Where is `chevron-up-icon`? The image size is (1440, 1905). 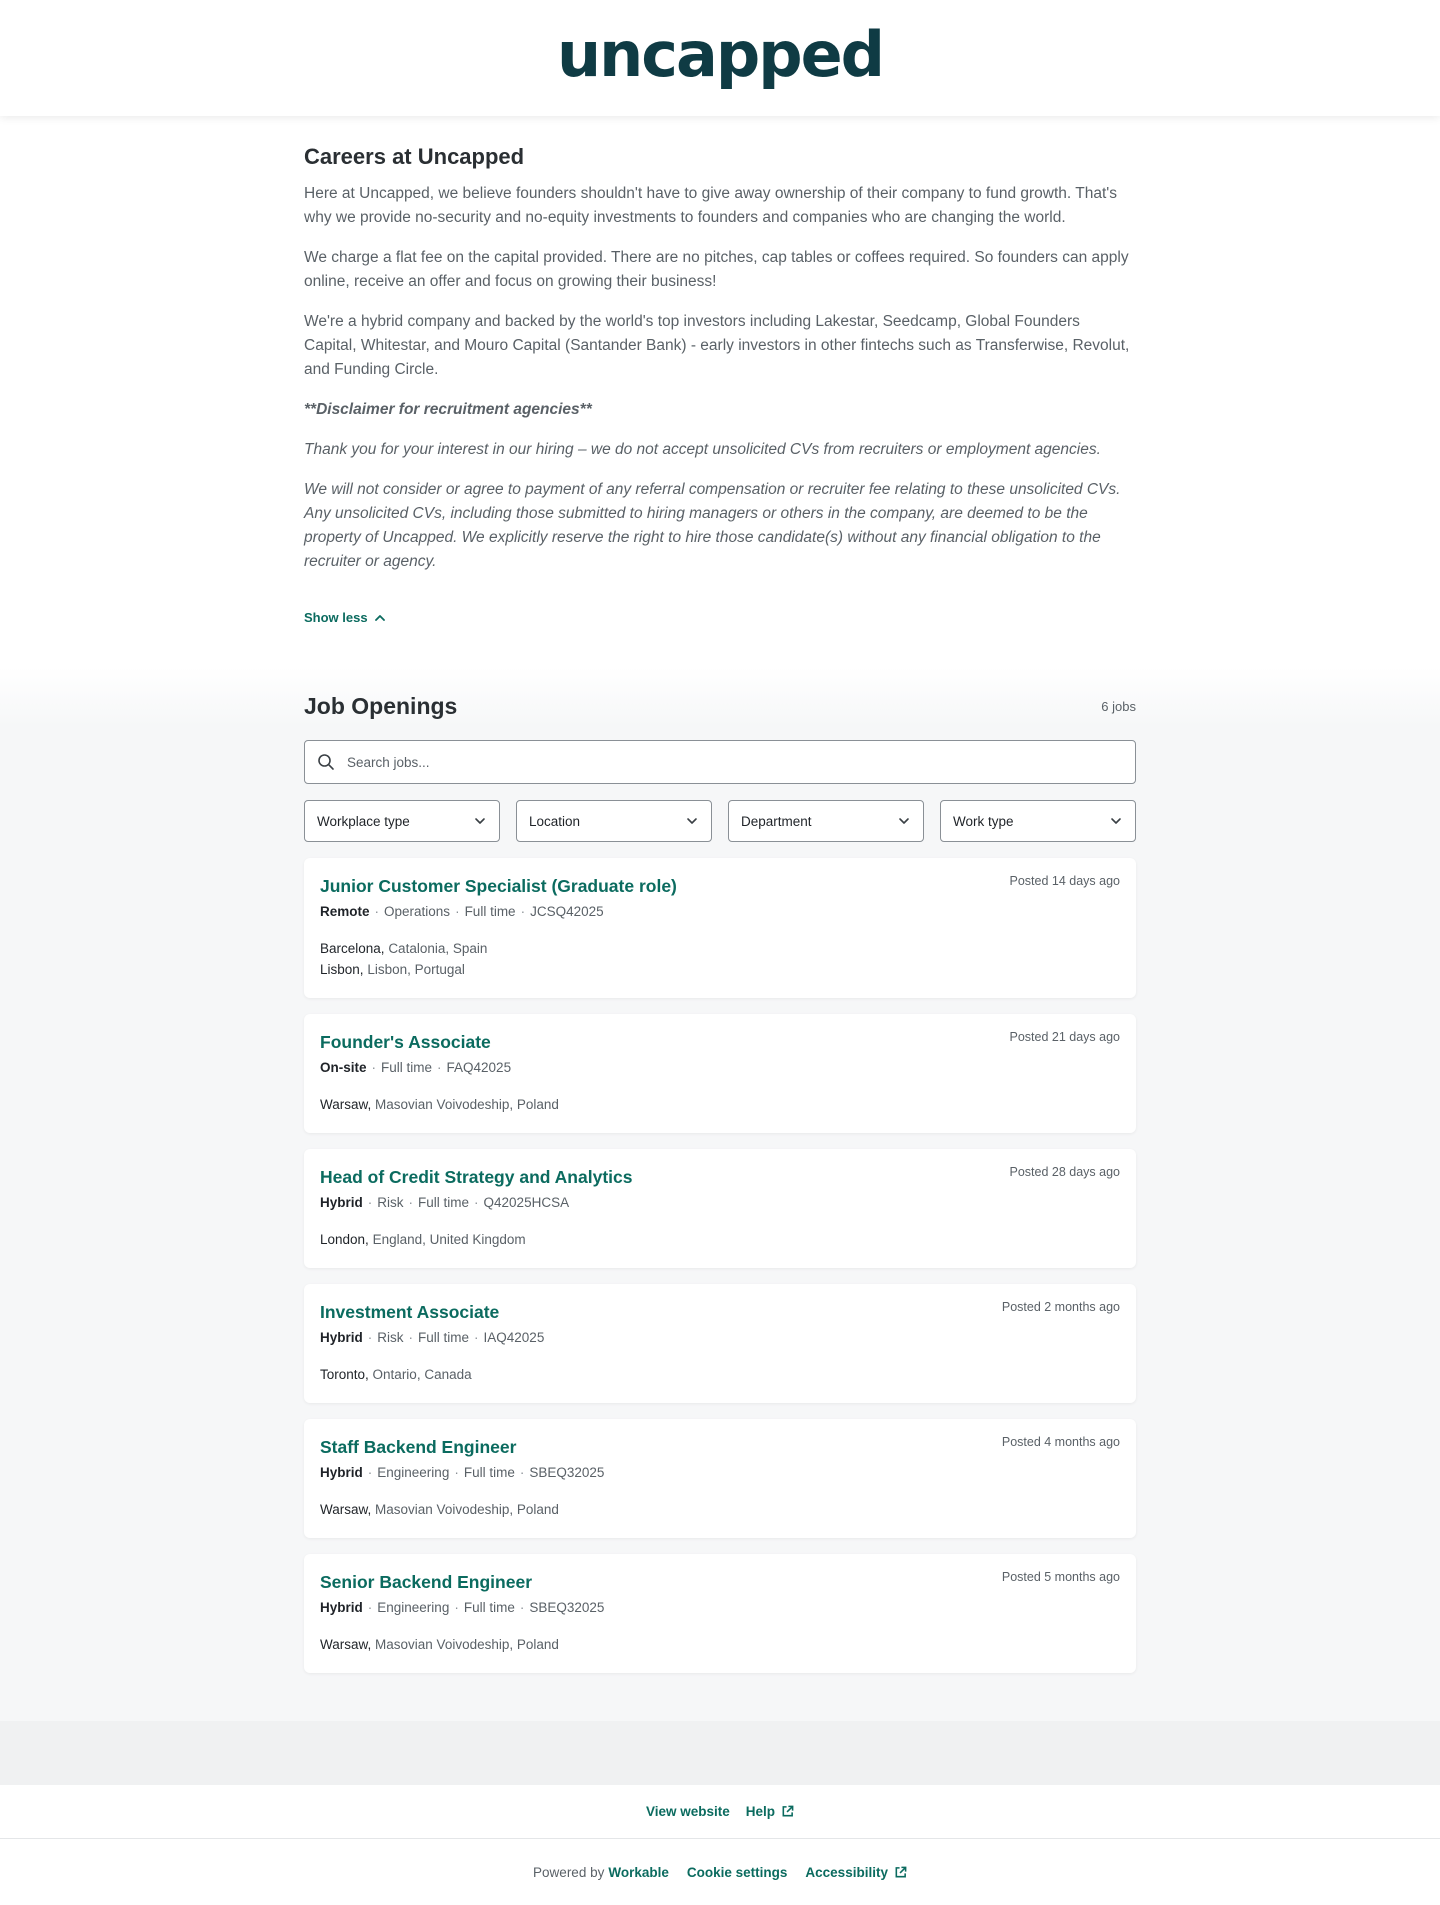 chevron-up-icon is located at coordinates (379, 617).